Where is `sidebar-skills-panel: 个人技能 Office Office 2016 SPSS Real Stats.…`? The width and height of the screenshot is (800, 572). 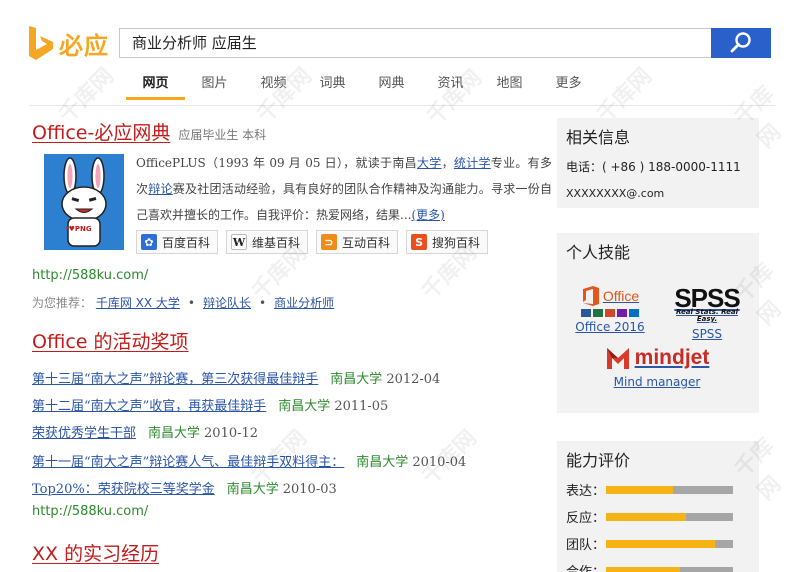 sidebar-skills-panel: 个人技能 Office Office 2016 SPSS Real Stats.… is located at coordinates (658, 323).